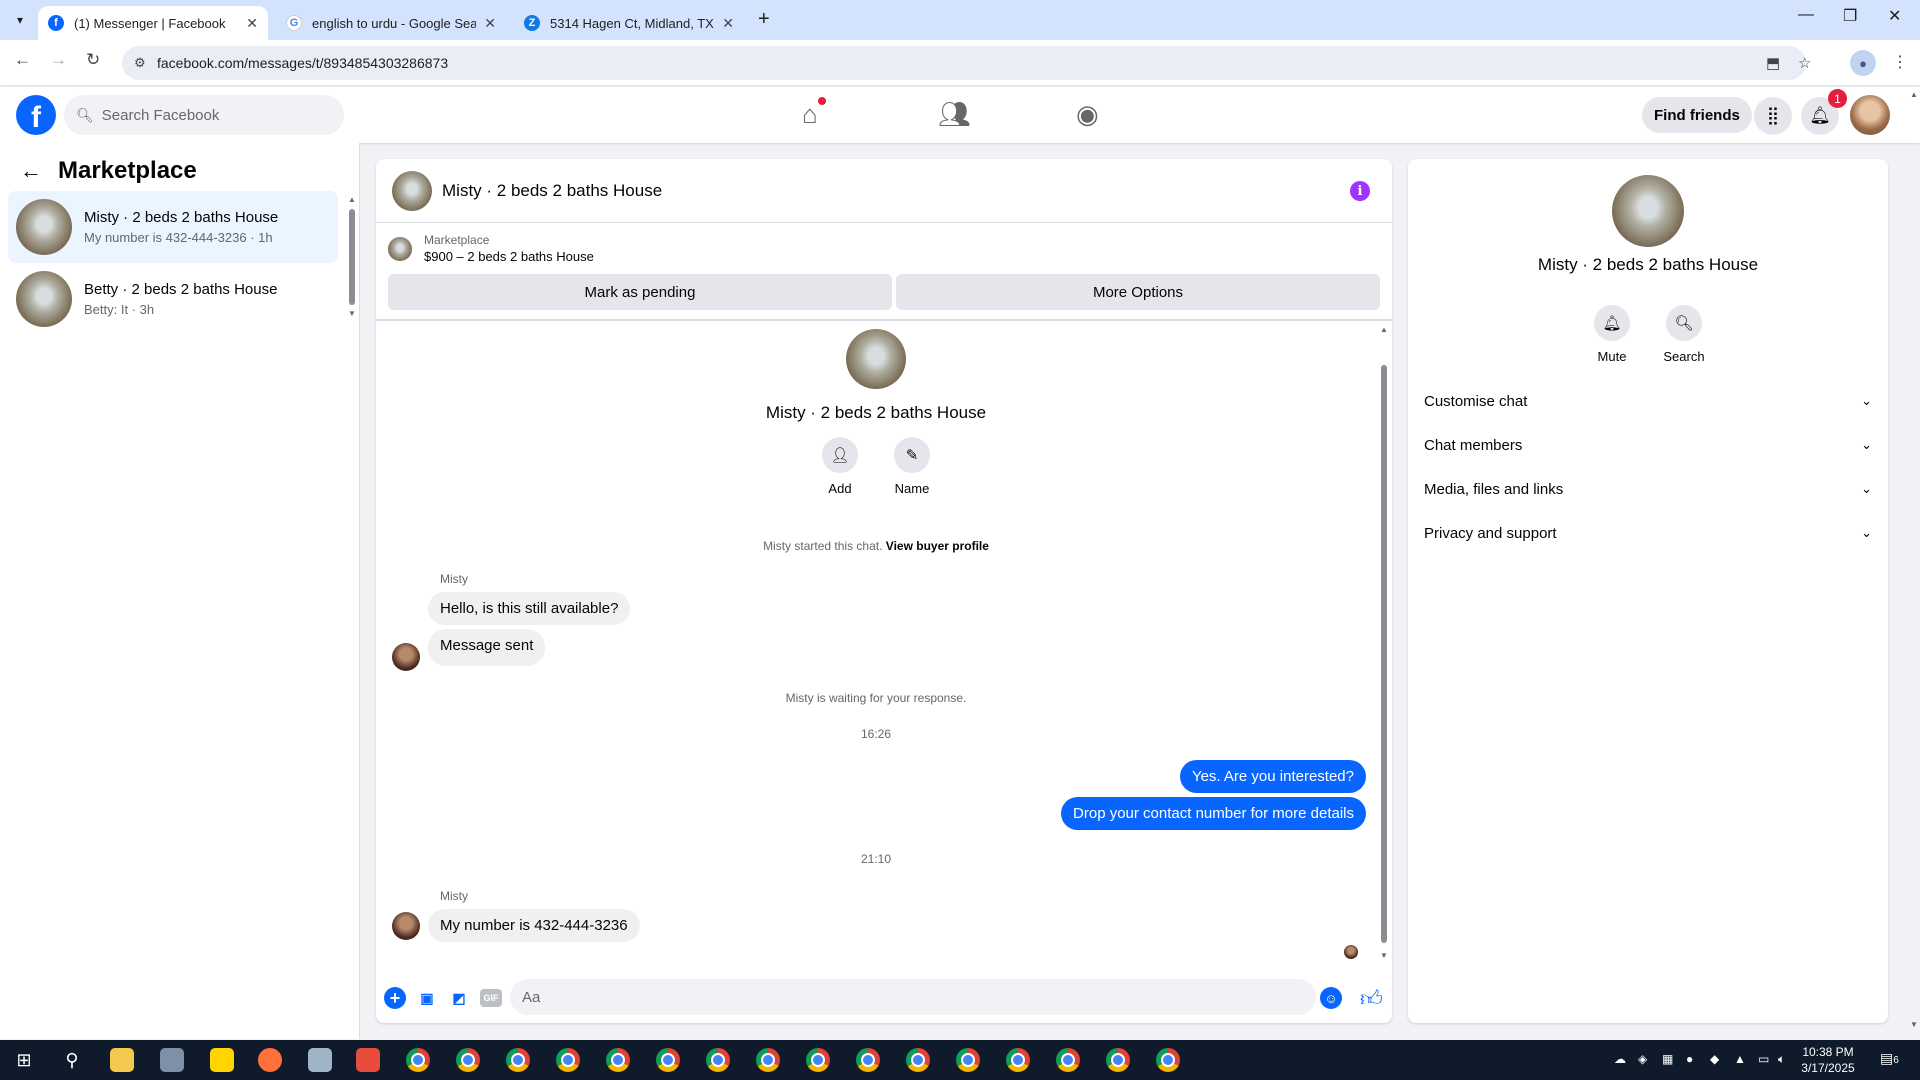 The image size is (1920, 1080). I want to click on volume-icon: 🔈︎, so click(1781, 1059).